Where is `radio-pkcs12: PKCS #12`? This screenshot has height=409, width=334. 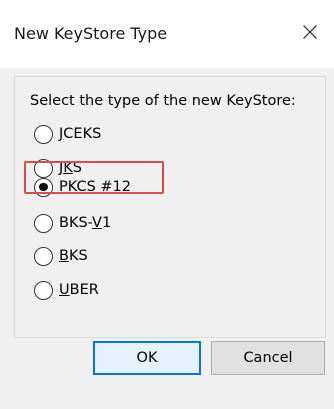 radio-pkcs12: PKCS #12 is located at coordinates (82, 187).